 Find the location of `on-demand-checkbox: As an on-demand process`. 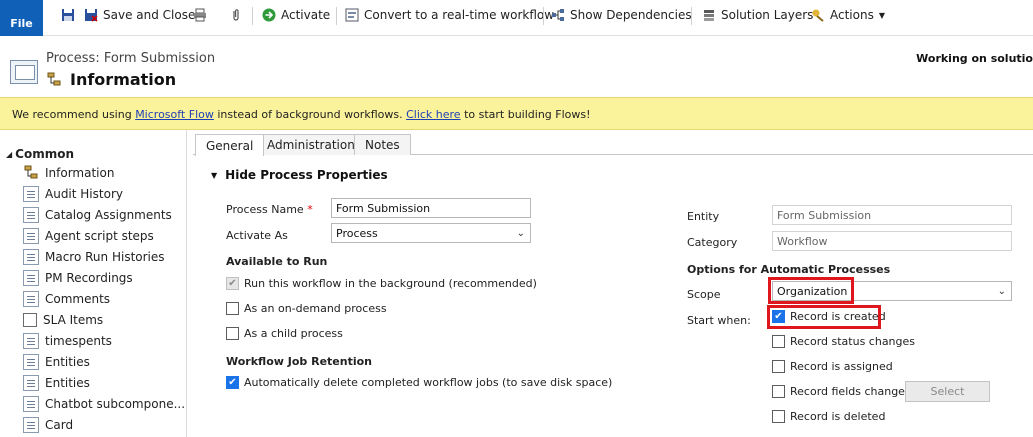

on-demand-checkbox: As an on-demand process is located at coordinates (306, 308).